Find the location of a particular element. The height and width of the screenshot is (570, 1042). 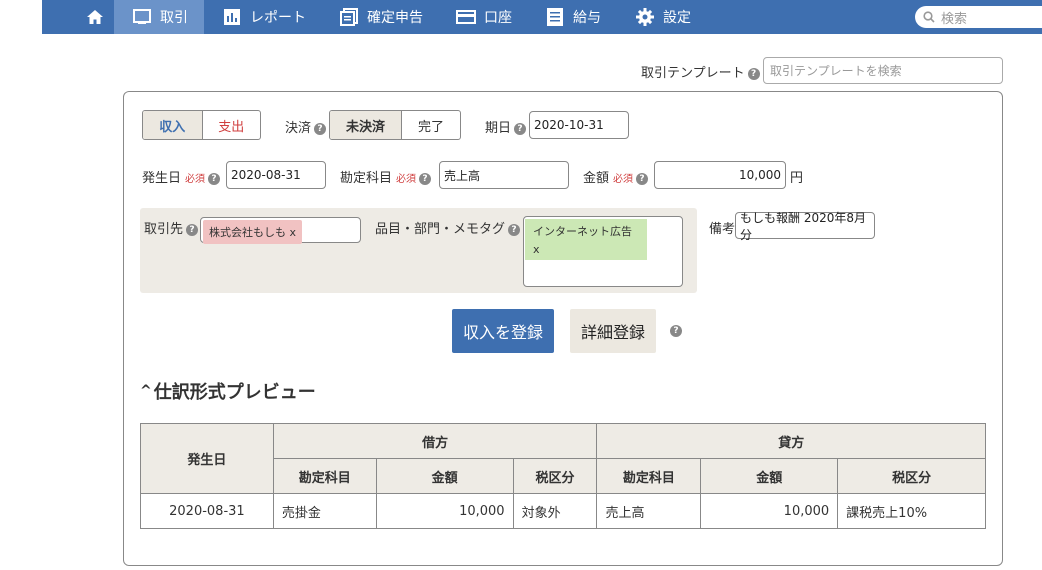

report-icon is located at coordinates (232, 17).